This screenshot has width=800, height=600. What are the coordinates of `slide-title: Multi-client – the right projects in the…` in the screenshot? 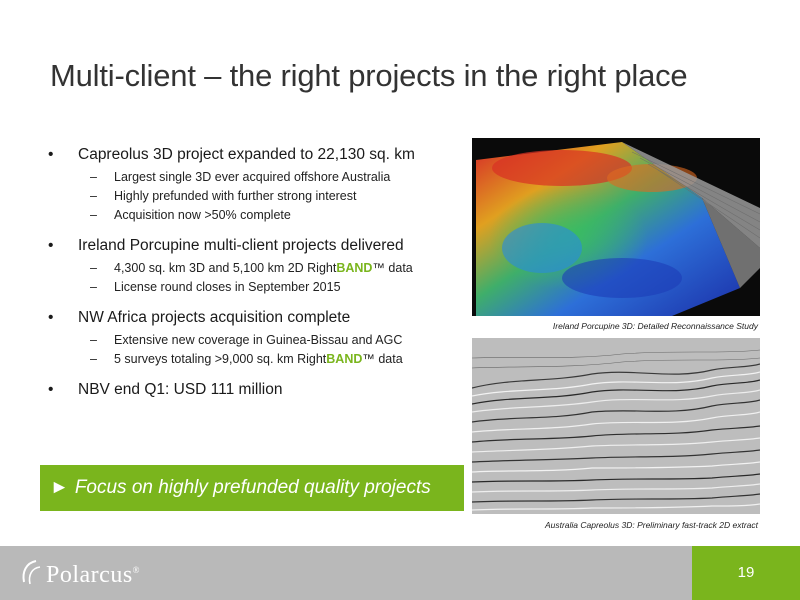 It's located at (369, 75).